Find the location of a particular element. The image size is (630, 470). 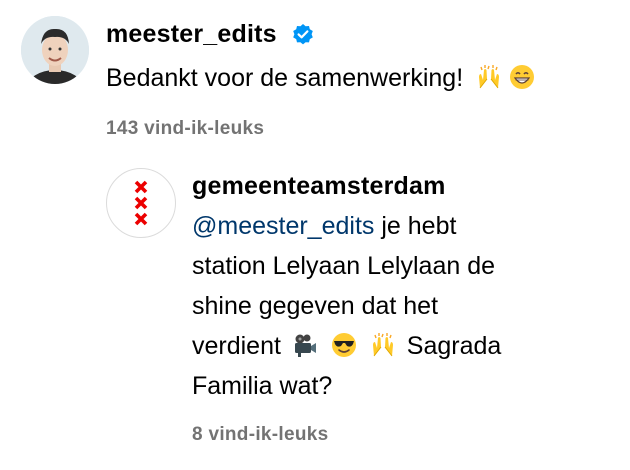

like-count: 143 vind-ik-leuks is located at coordinates (185, 129).